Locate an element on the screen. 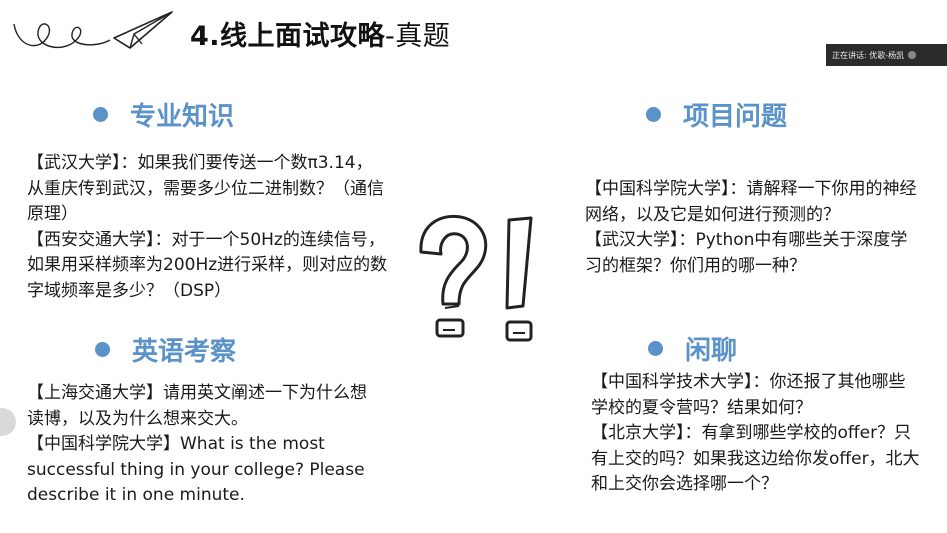  question-paragraph: 【上海交通大学】请用英文阐述一下为什么想读博，以及为什么想来交大。 is located at coordinates (197, 406).